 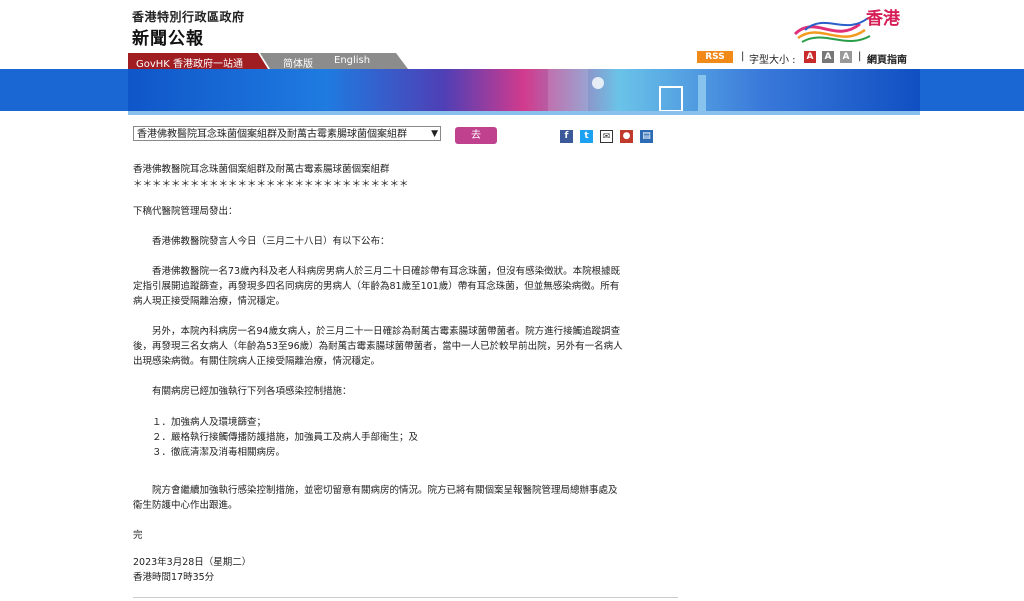 What do you see at coordinates (200, 422) in the screenshot?
I see `measure-list-item: １．加強病人及環境篩查；` at bounding box center [200, 422].